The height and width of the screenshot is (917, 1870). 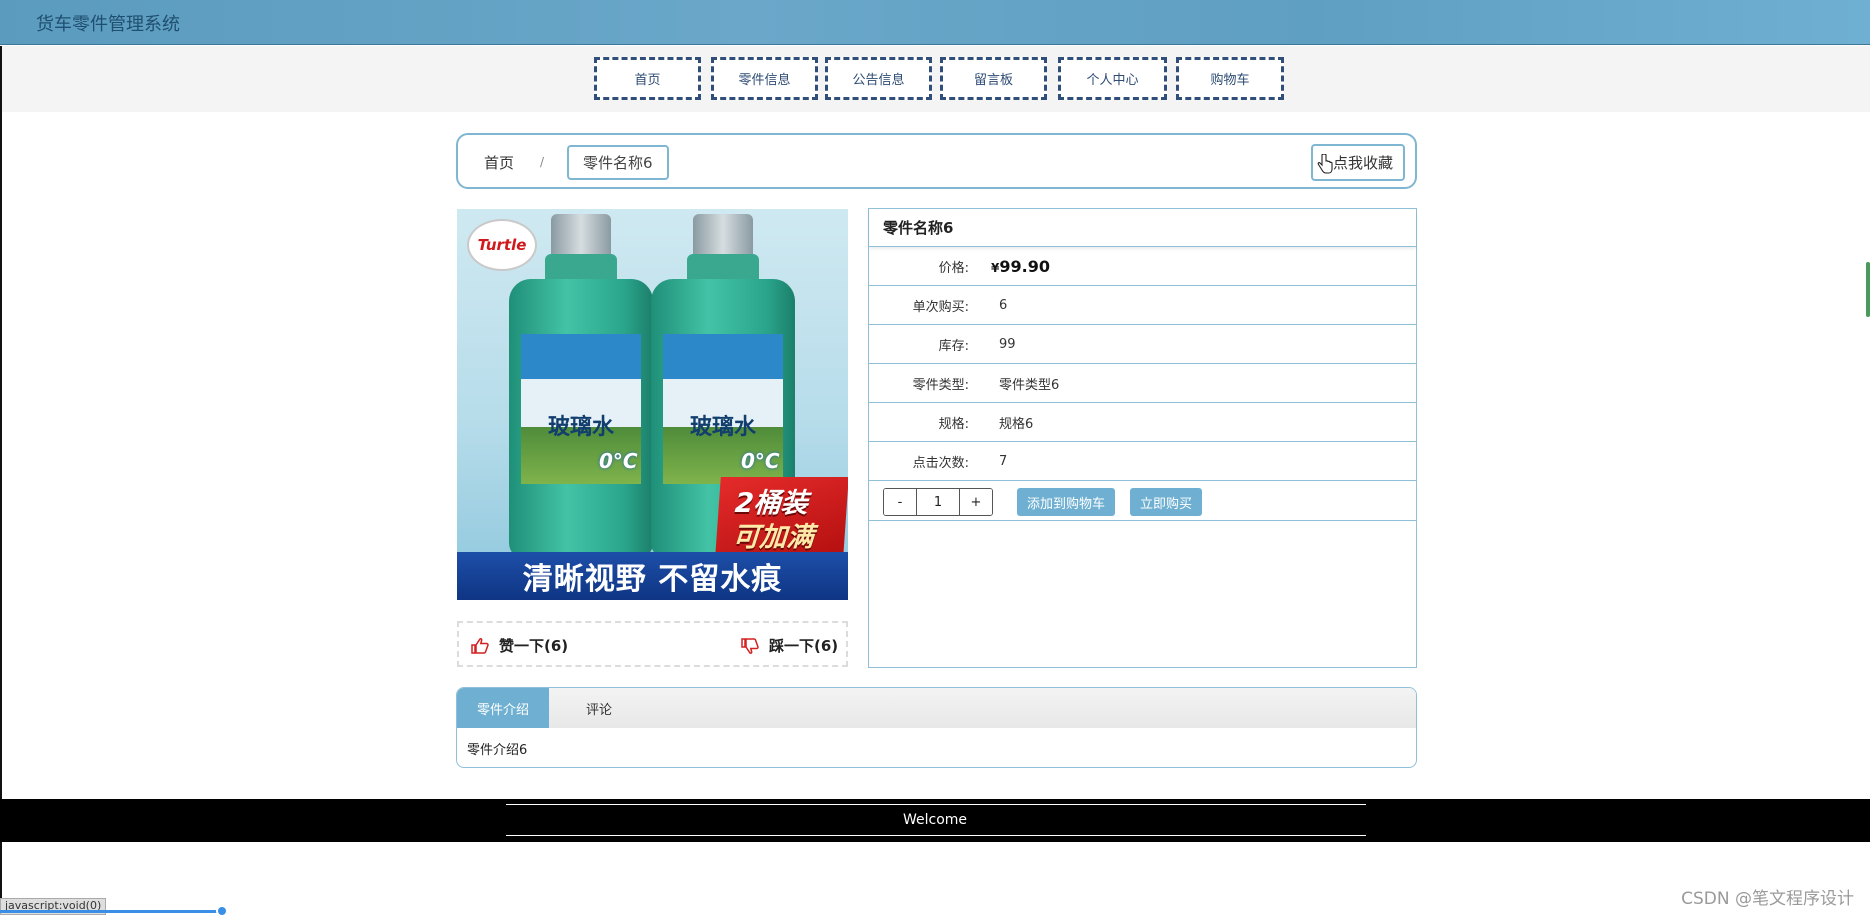 What do you see at coordinates (936, 161) in the screenshot?
I see `breadcrumb: 首页 / 零件名称6 点我收藏` at bounding box center [936, 161].